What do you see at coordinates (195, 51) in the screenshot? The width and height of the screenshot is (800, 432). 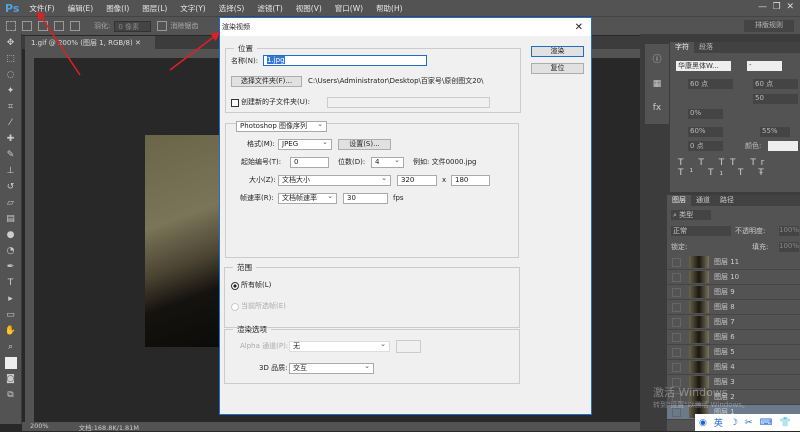 I see `arrow-to-dialog` at bounding box center [195, 51].